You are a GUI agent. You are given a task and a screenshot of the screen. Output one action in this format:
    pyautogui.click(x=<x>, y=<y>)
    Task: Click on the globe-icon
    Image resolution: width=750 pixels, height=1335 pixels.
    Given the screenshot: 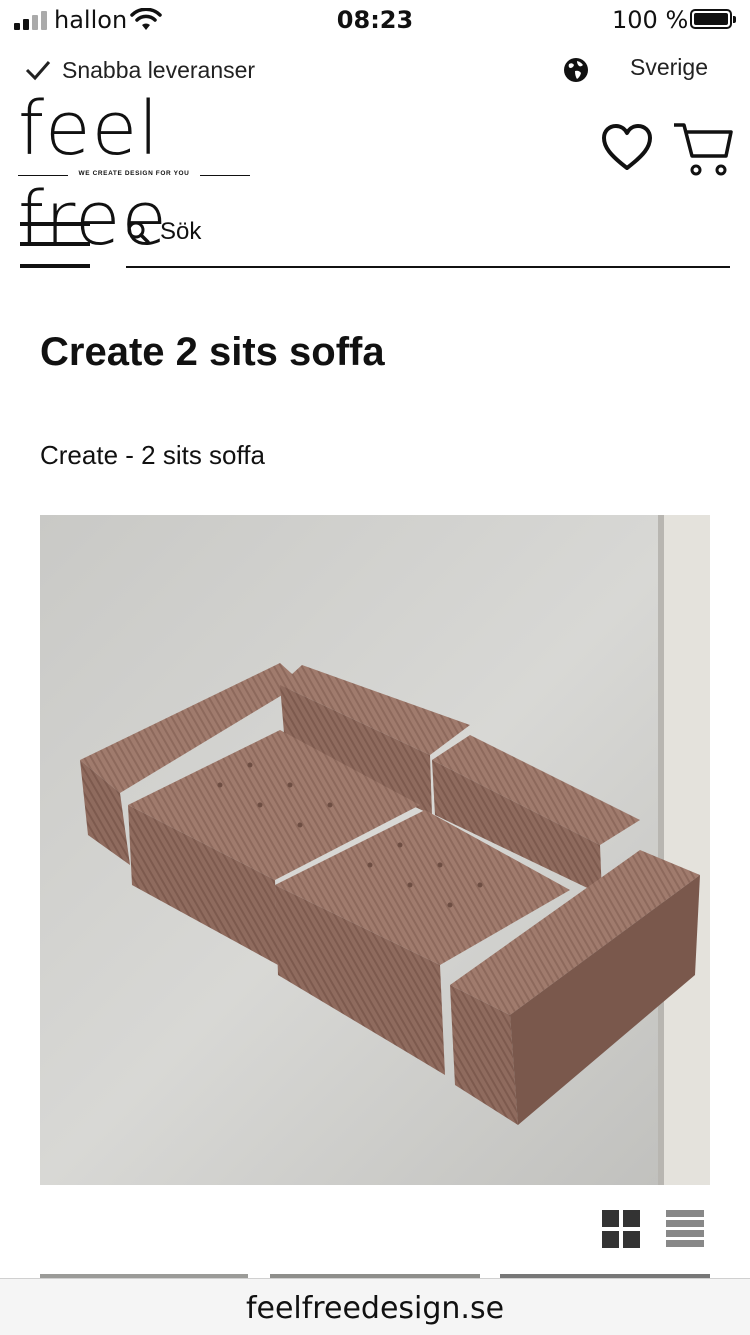 What is the action you would take?
    pyautogui.click(x=576, y=70)
    